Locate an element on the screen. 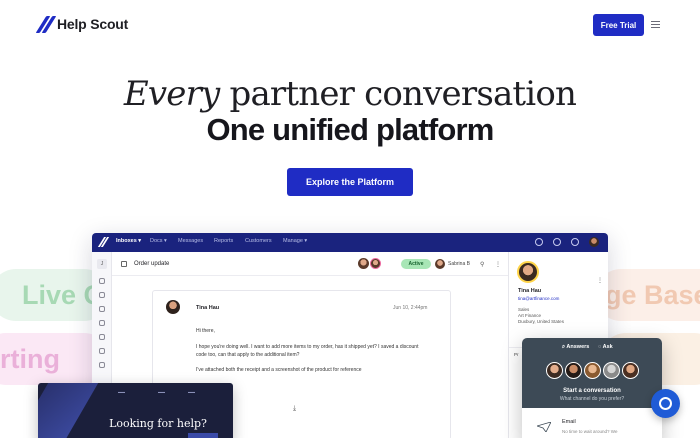 Image resolution: width=700 pixels, height=438 pixels. app-logo-icon is located at coordinates (103, 242).